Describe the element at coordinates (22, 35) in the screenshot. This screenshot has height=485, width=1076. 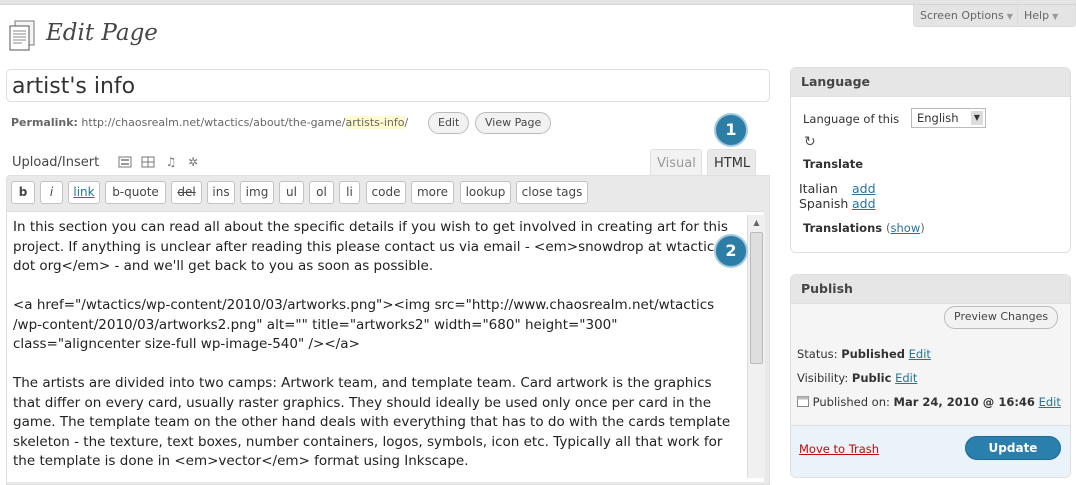
I see `pages-icon` at that location.